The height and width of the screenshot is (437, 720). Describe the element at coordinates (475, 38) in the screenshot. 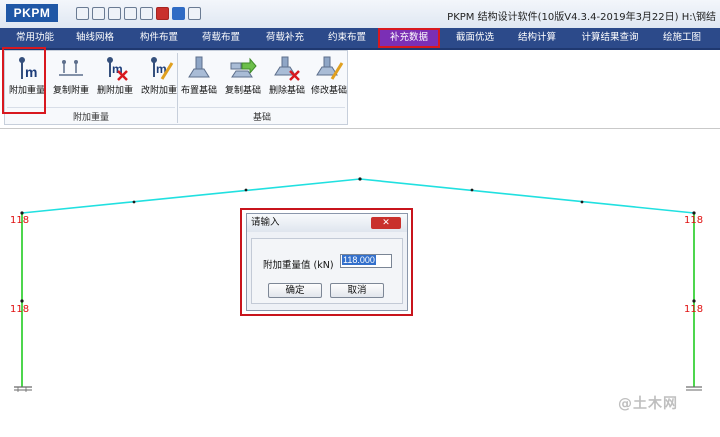

I see `tab-section-optimize: 截面优选` at that location.